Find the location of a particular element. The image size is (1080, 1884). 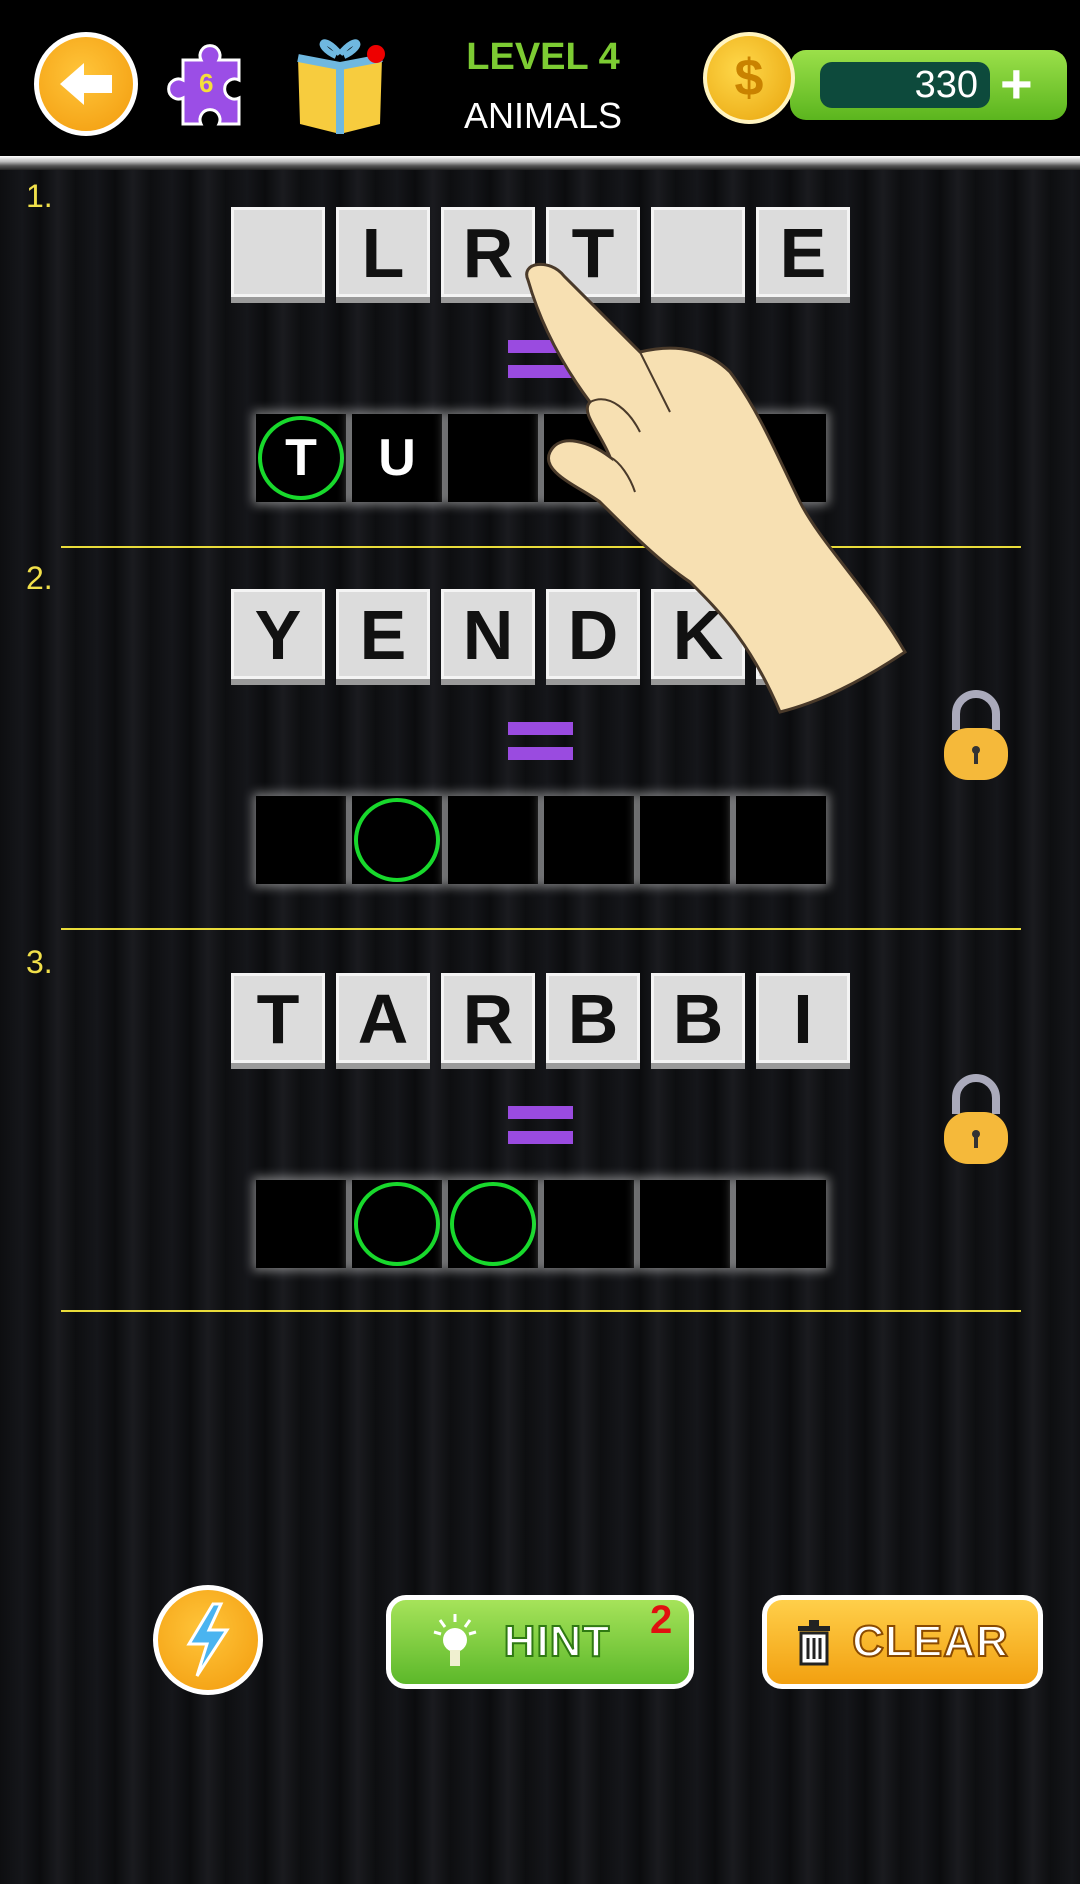

plus-icon: + is located at coordinates (1016, 84).